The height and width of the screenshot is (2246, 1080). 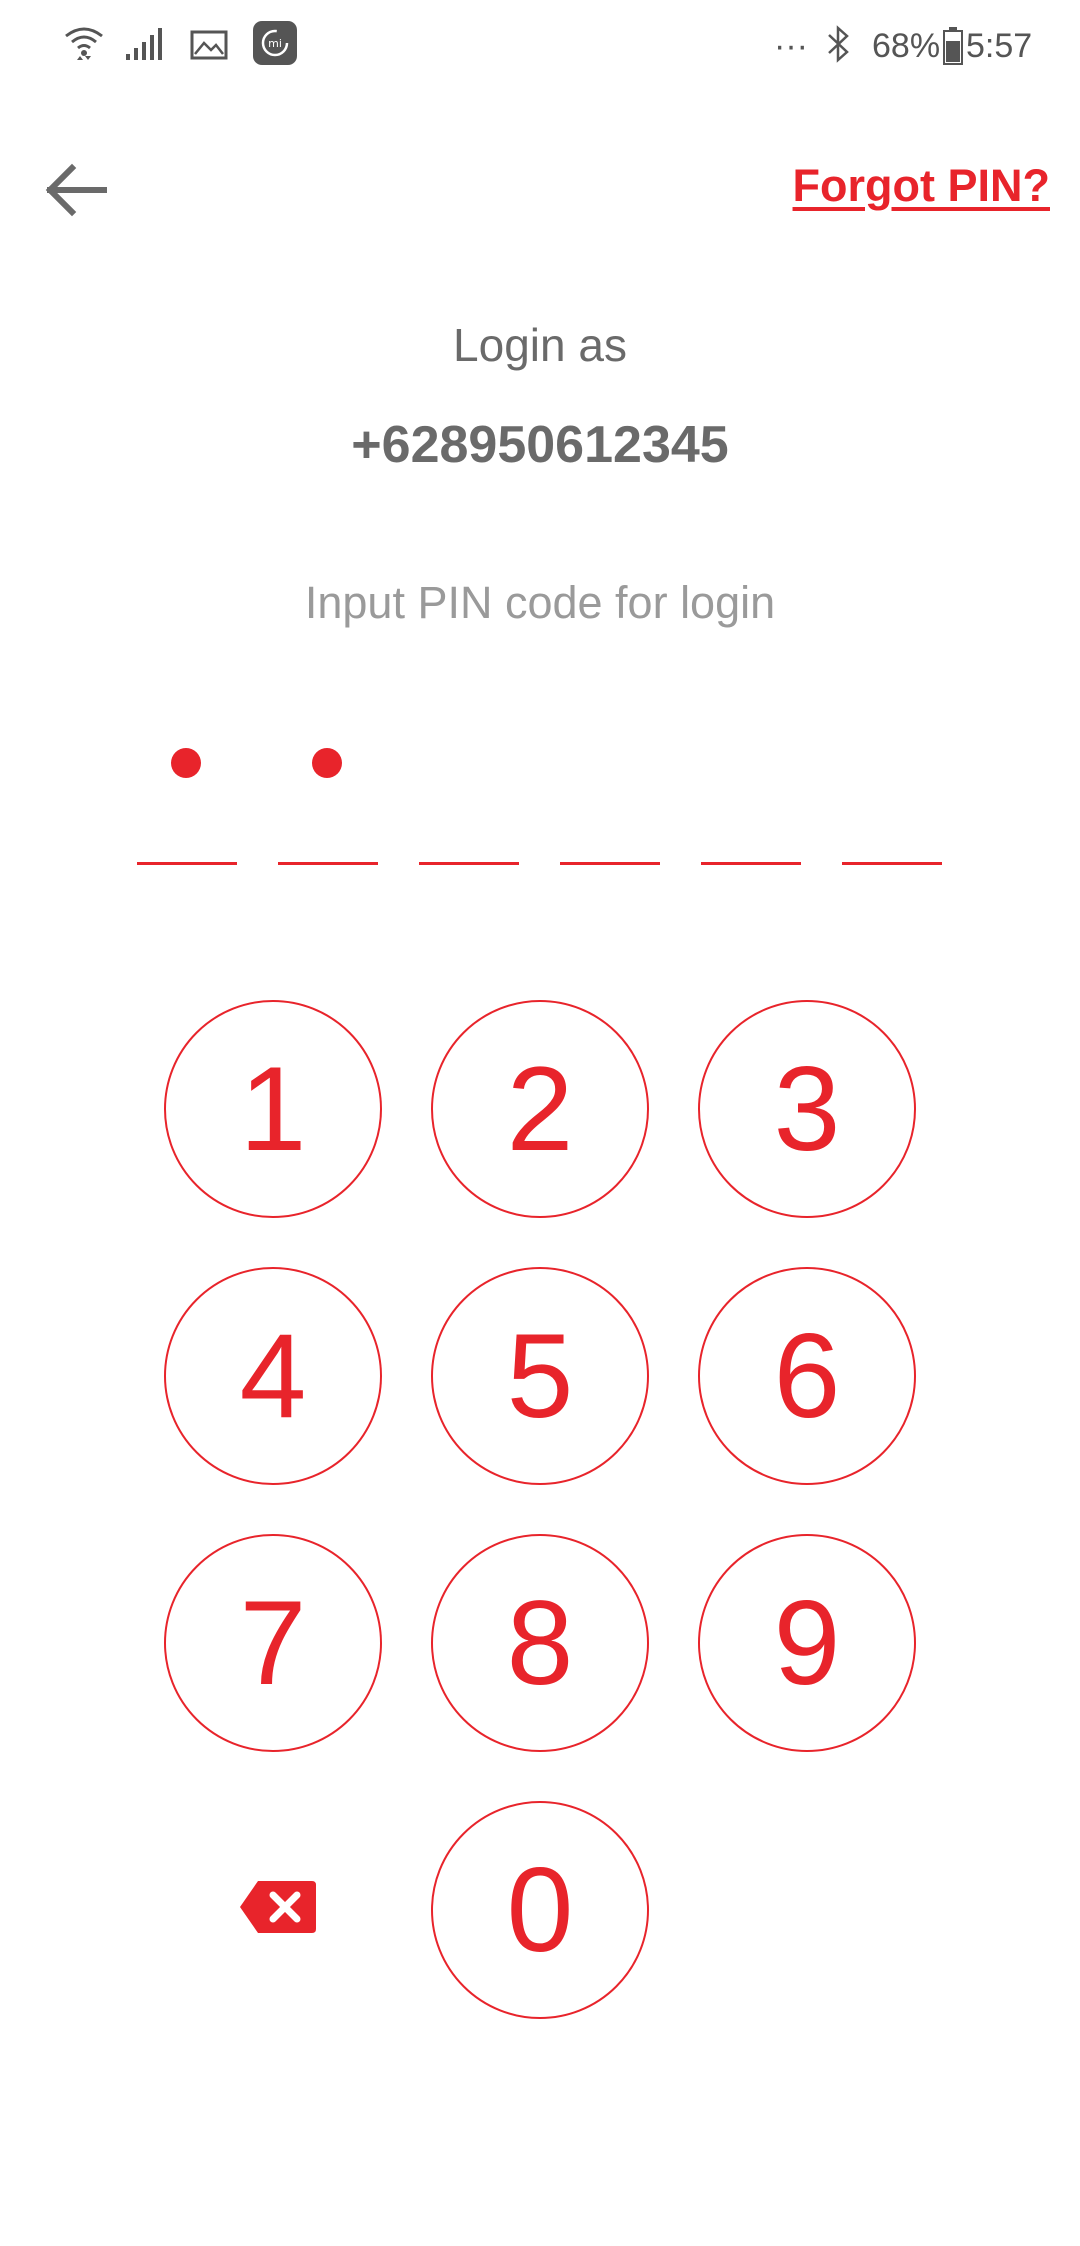 What do you see at coordinates (953, 48) in the screenshot?
I see `battery-icon` at bounding box center [953, 48].